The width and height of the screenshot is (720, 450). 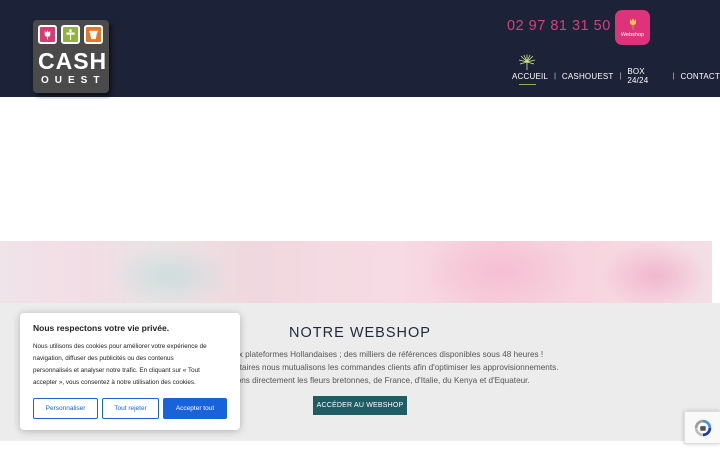 I want to click on logo-text-cash: CASH, so click(x=73, y=61).